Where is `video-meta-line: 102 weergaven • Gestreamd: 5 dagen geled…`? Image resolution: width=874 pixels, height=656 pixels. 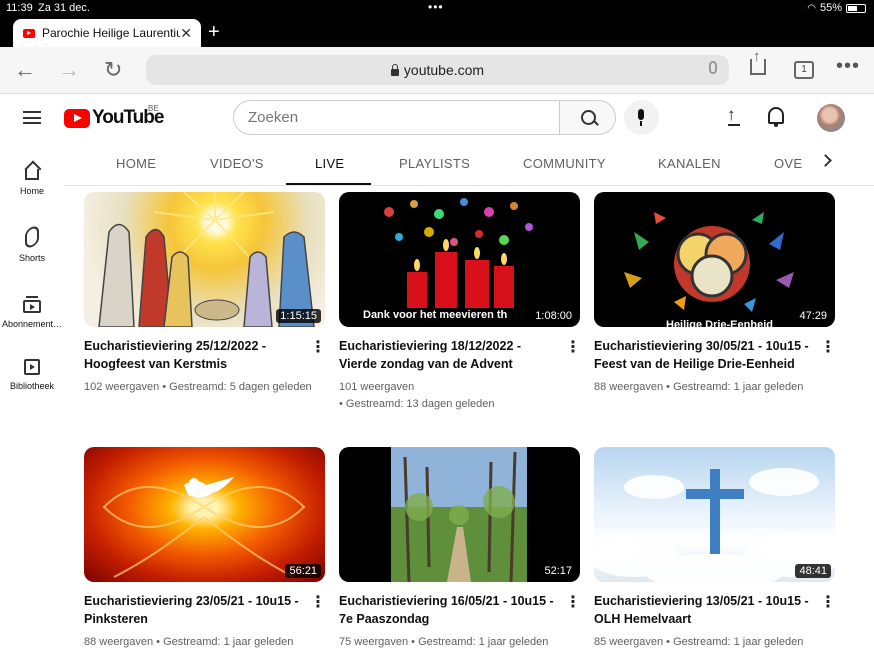
video-meta-line: 102 weergaven • Gestreamd: 5 dagen geled… is located at coordinates (198, 387).